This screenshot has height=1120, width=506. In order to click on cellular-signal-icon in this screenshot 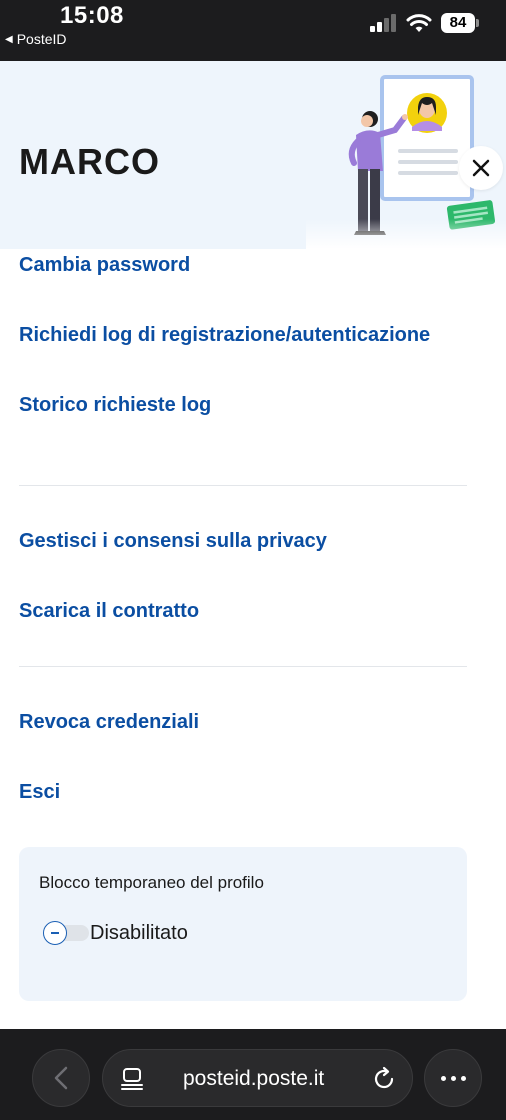, I will do `click(384, 23)`.